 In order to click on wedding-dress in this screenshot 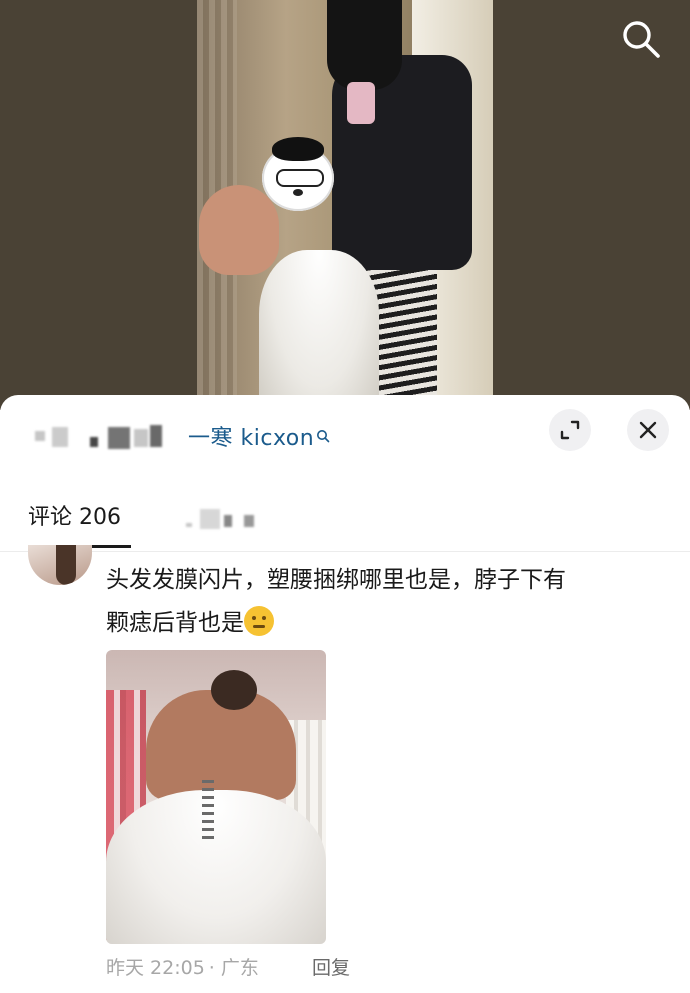, I will do `click(319, 325)`.